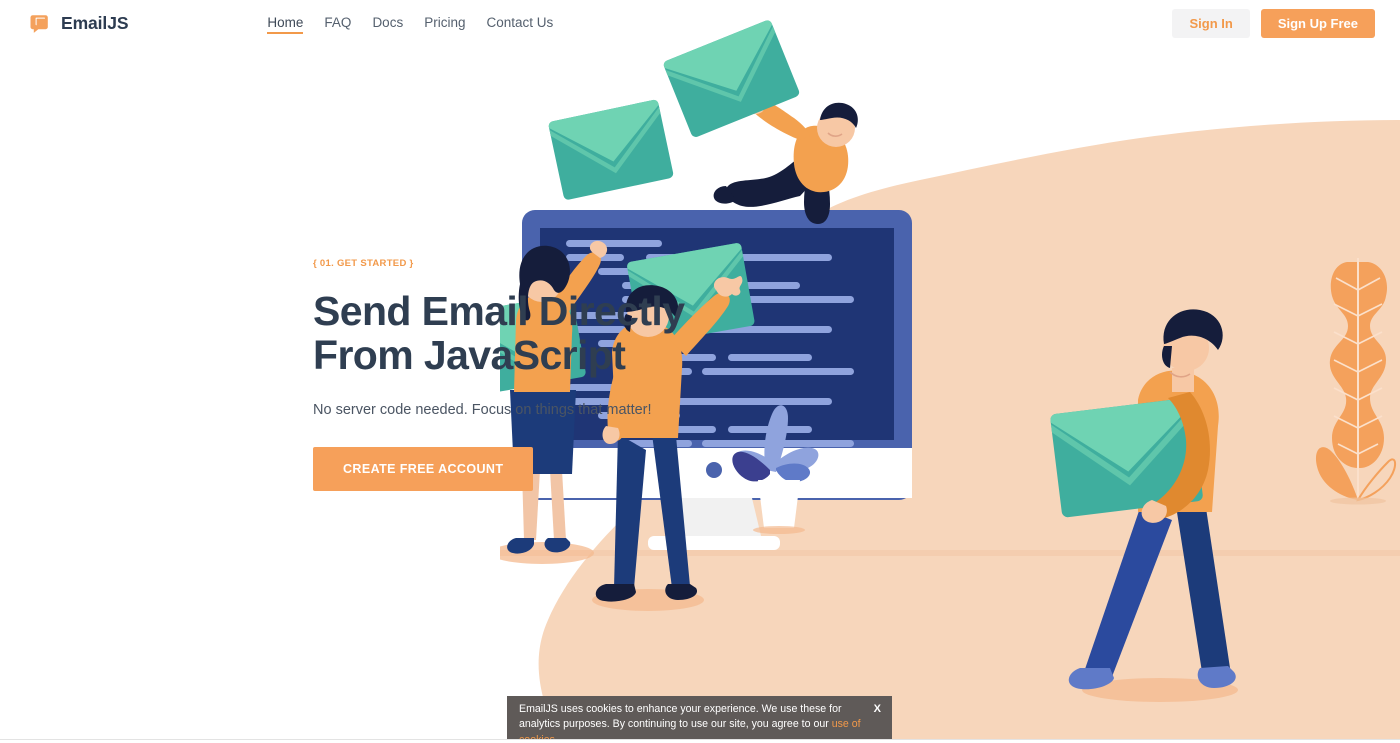 This screenshot has height=743, width=1400. Describe the element at coordinates (611, 149) in the screenshot. I see `envelope-upper-left` at that location.